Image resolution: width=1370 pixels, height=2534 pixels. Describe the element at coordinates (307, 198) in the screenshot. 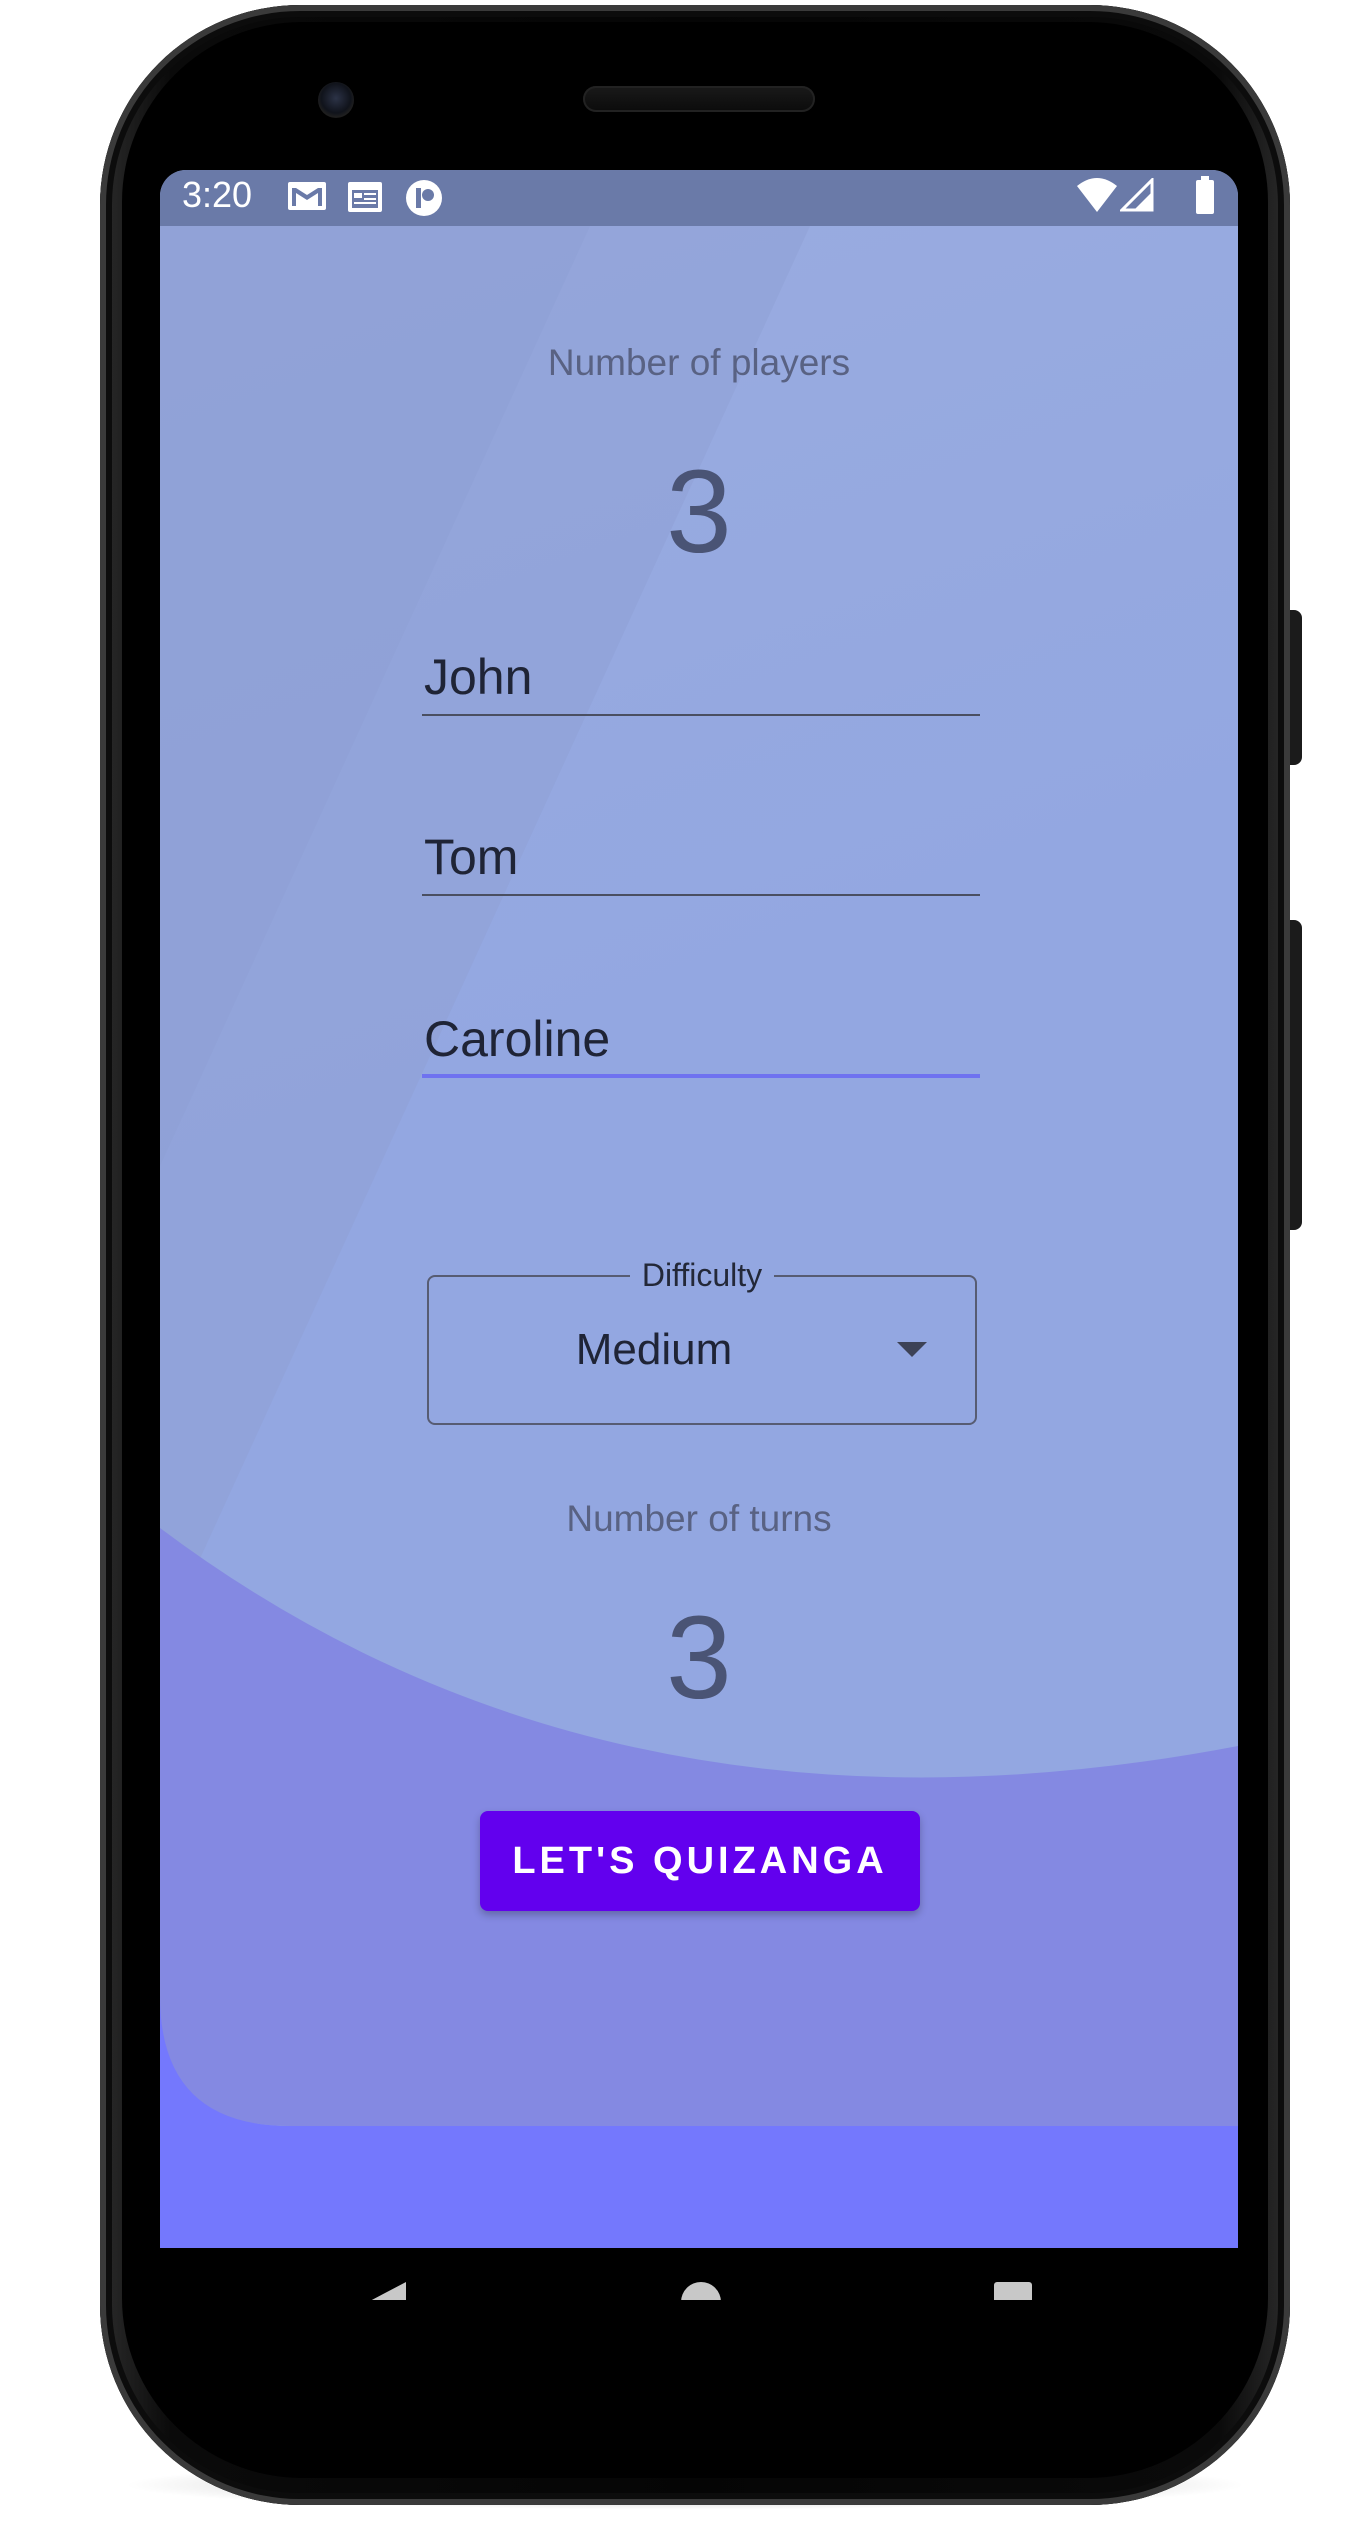

I see `gmail-icon` at that location.